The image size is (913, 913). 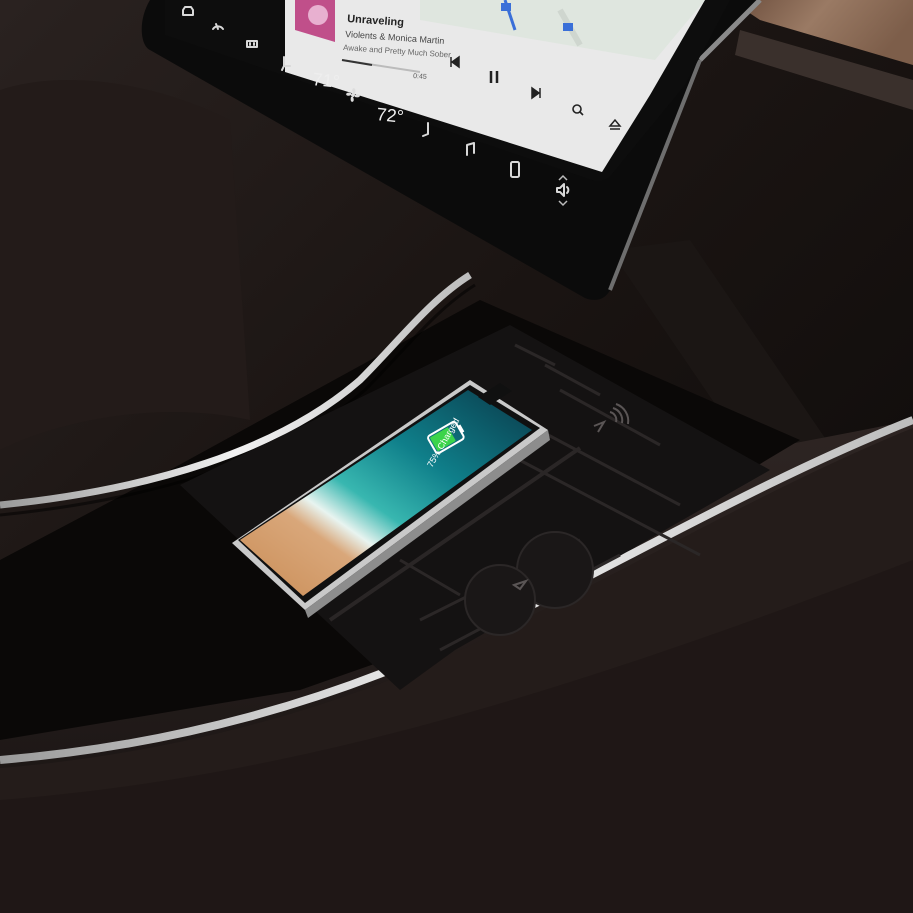 What do you see at coordinates (420, 77) in the screenshot?
I see `elapsed-time: 0:45` at bounding box center [420, 77].